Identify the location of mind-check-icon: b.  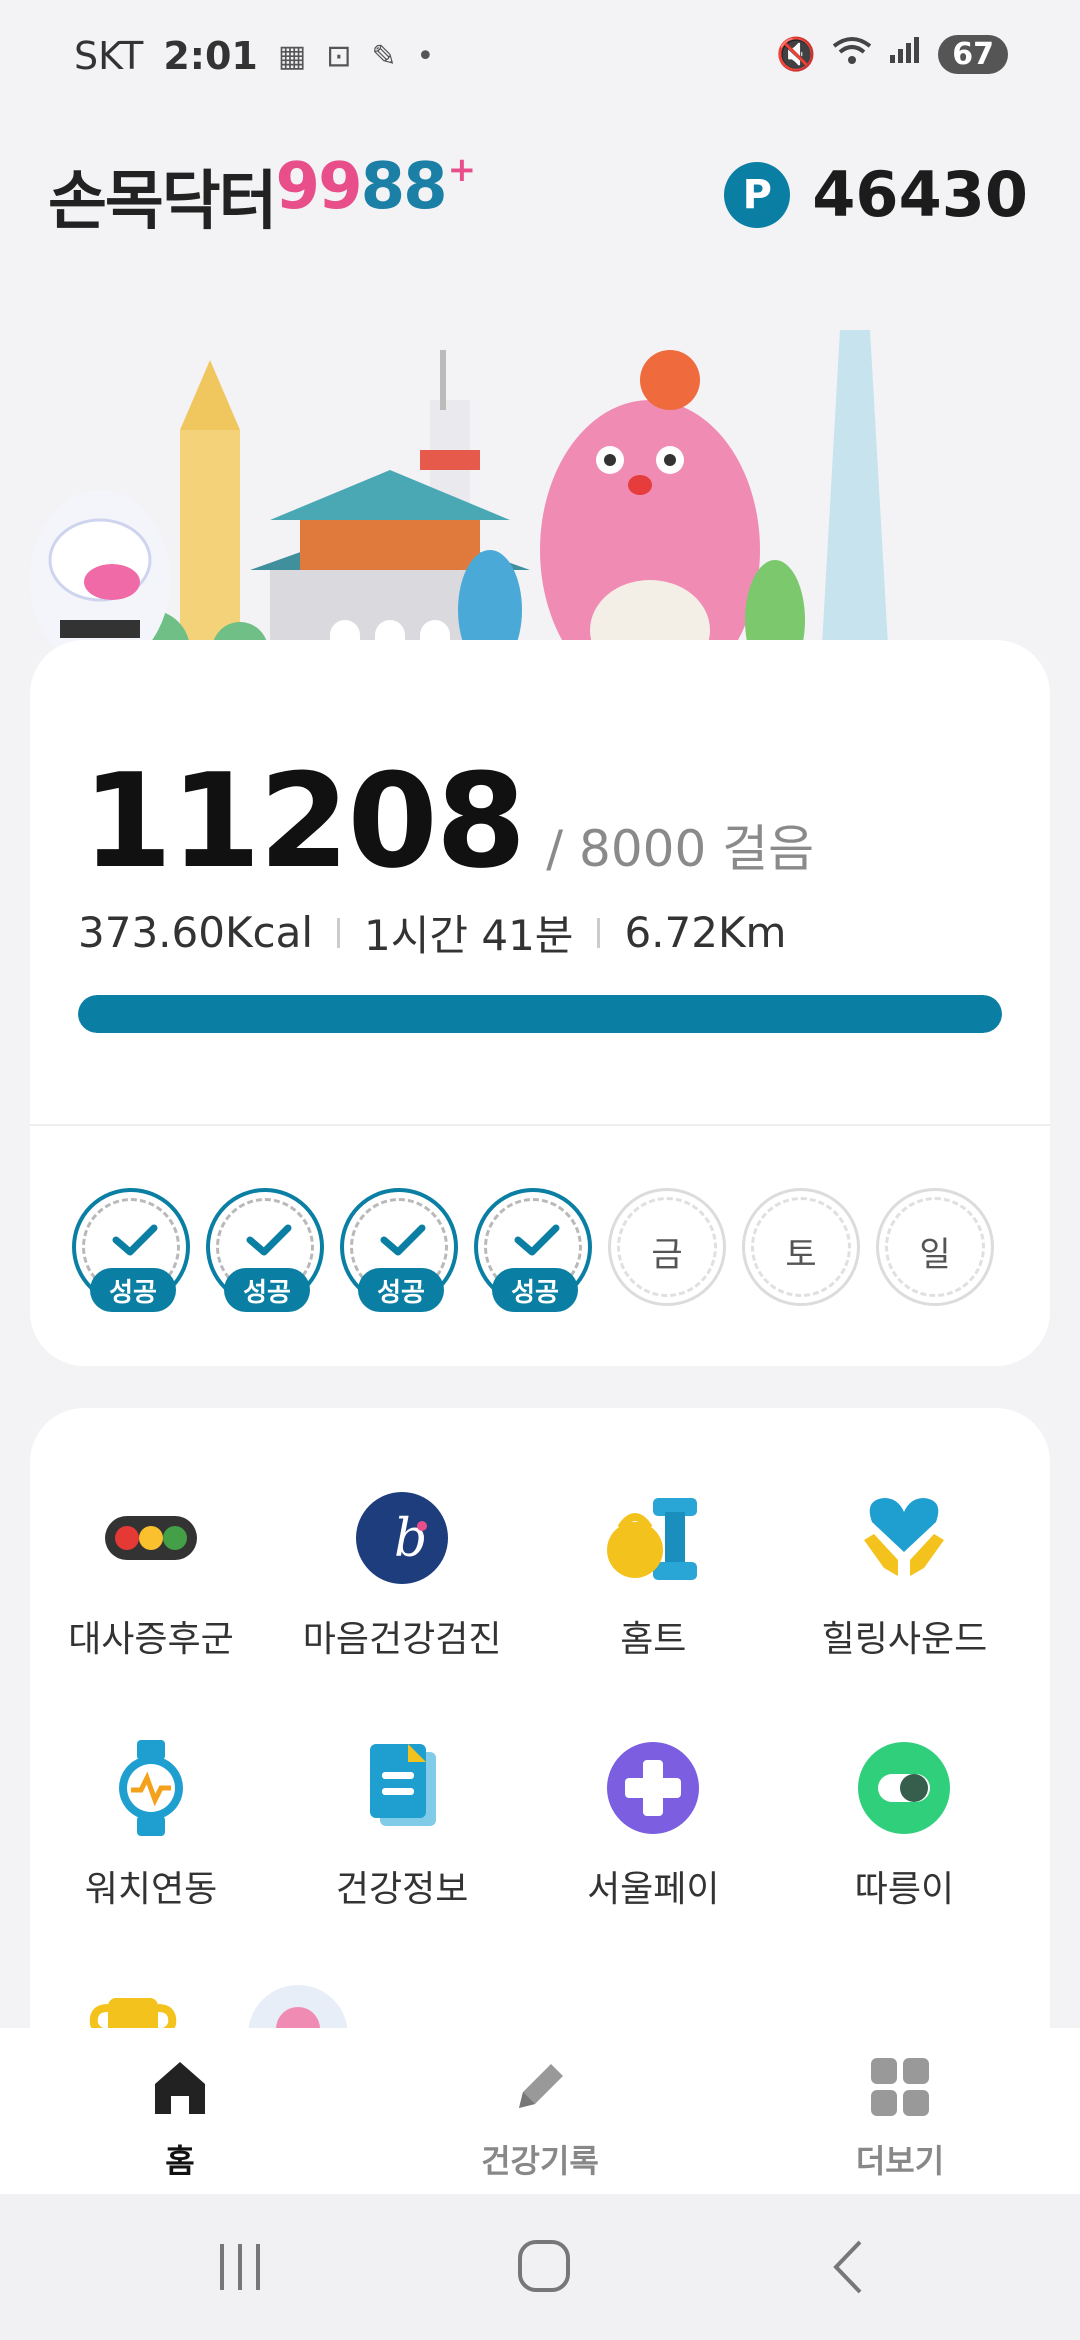
(402, 1538).